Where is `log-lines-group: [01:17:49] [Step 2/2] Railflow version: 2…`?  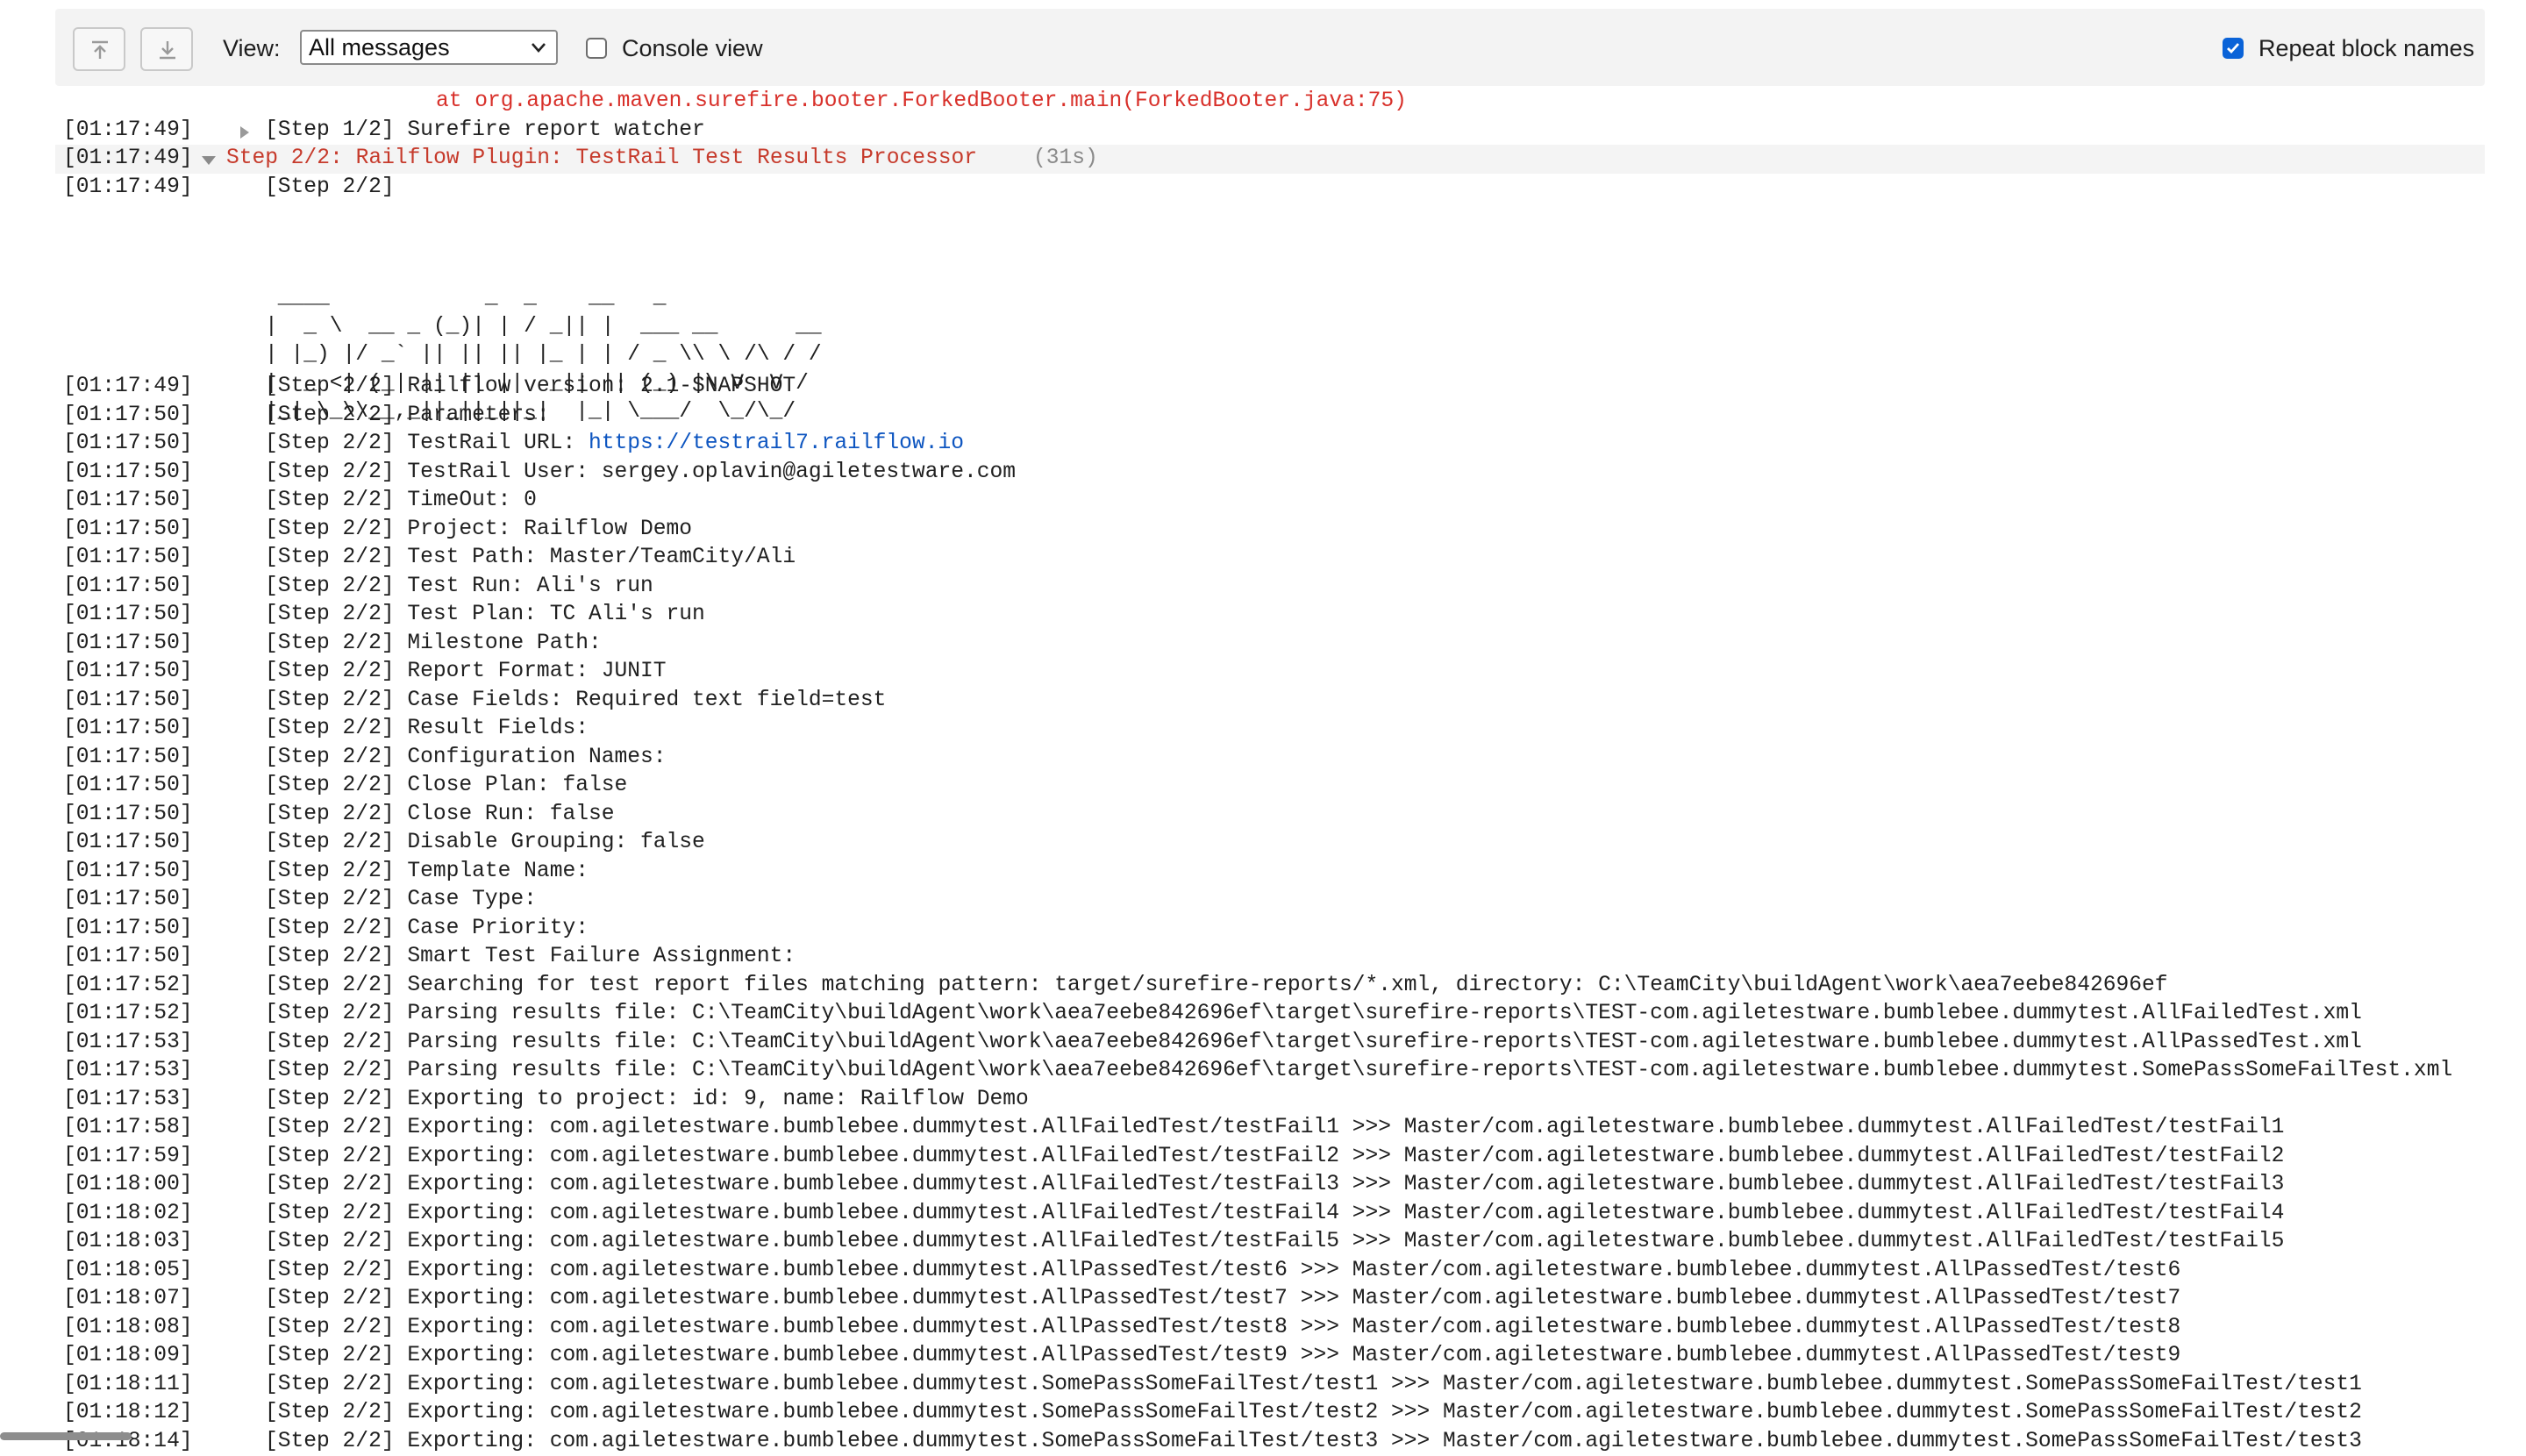 log-lines-group: [01:17:49] [Step 2/2] Railflow version: 2… is located at coordinates (1263, 401).